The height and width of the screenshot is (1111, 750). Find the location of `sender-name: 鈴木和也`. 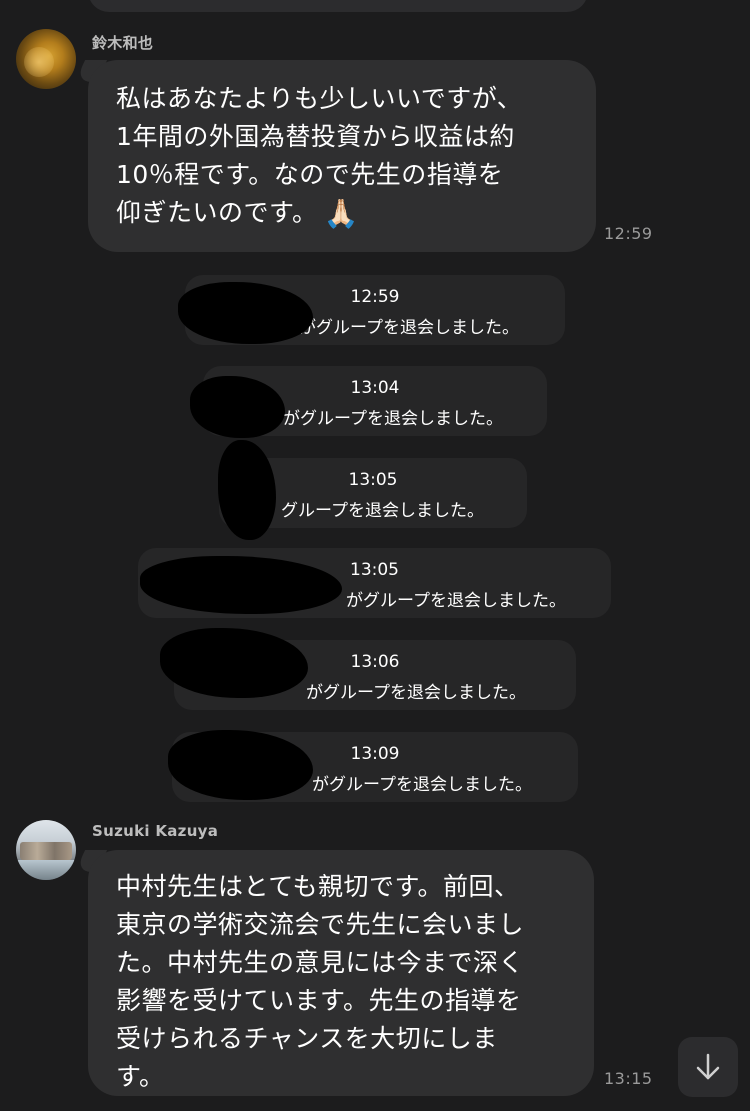

sender-name: 鈴木和也 is located at coordinates (123, 43).